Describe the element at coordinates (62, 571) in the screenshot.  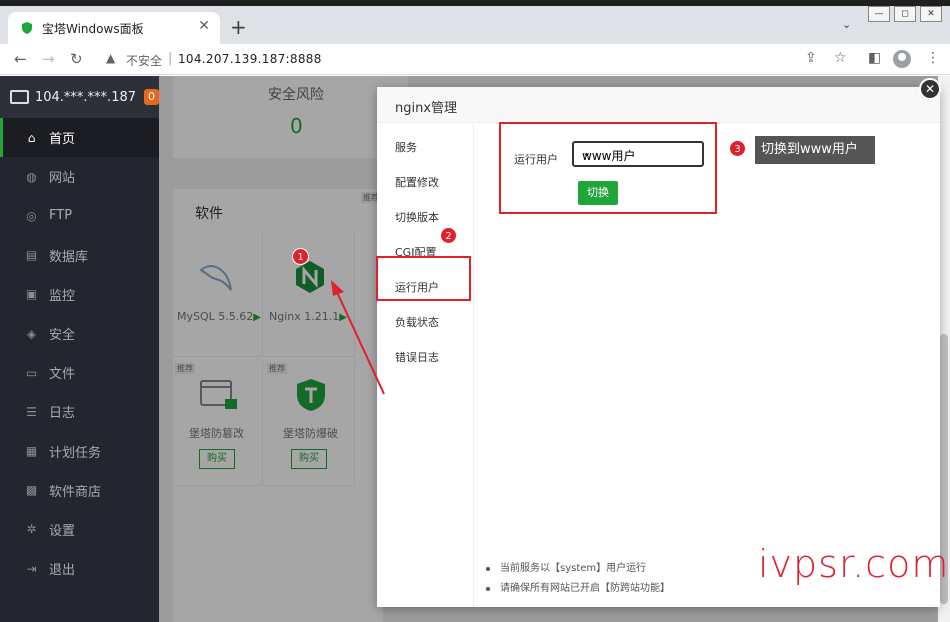
I see `sidebar-item-label: 退出` at that location.